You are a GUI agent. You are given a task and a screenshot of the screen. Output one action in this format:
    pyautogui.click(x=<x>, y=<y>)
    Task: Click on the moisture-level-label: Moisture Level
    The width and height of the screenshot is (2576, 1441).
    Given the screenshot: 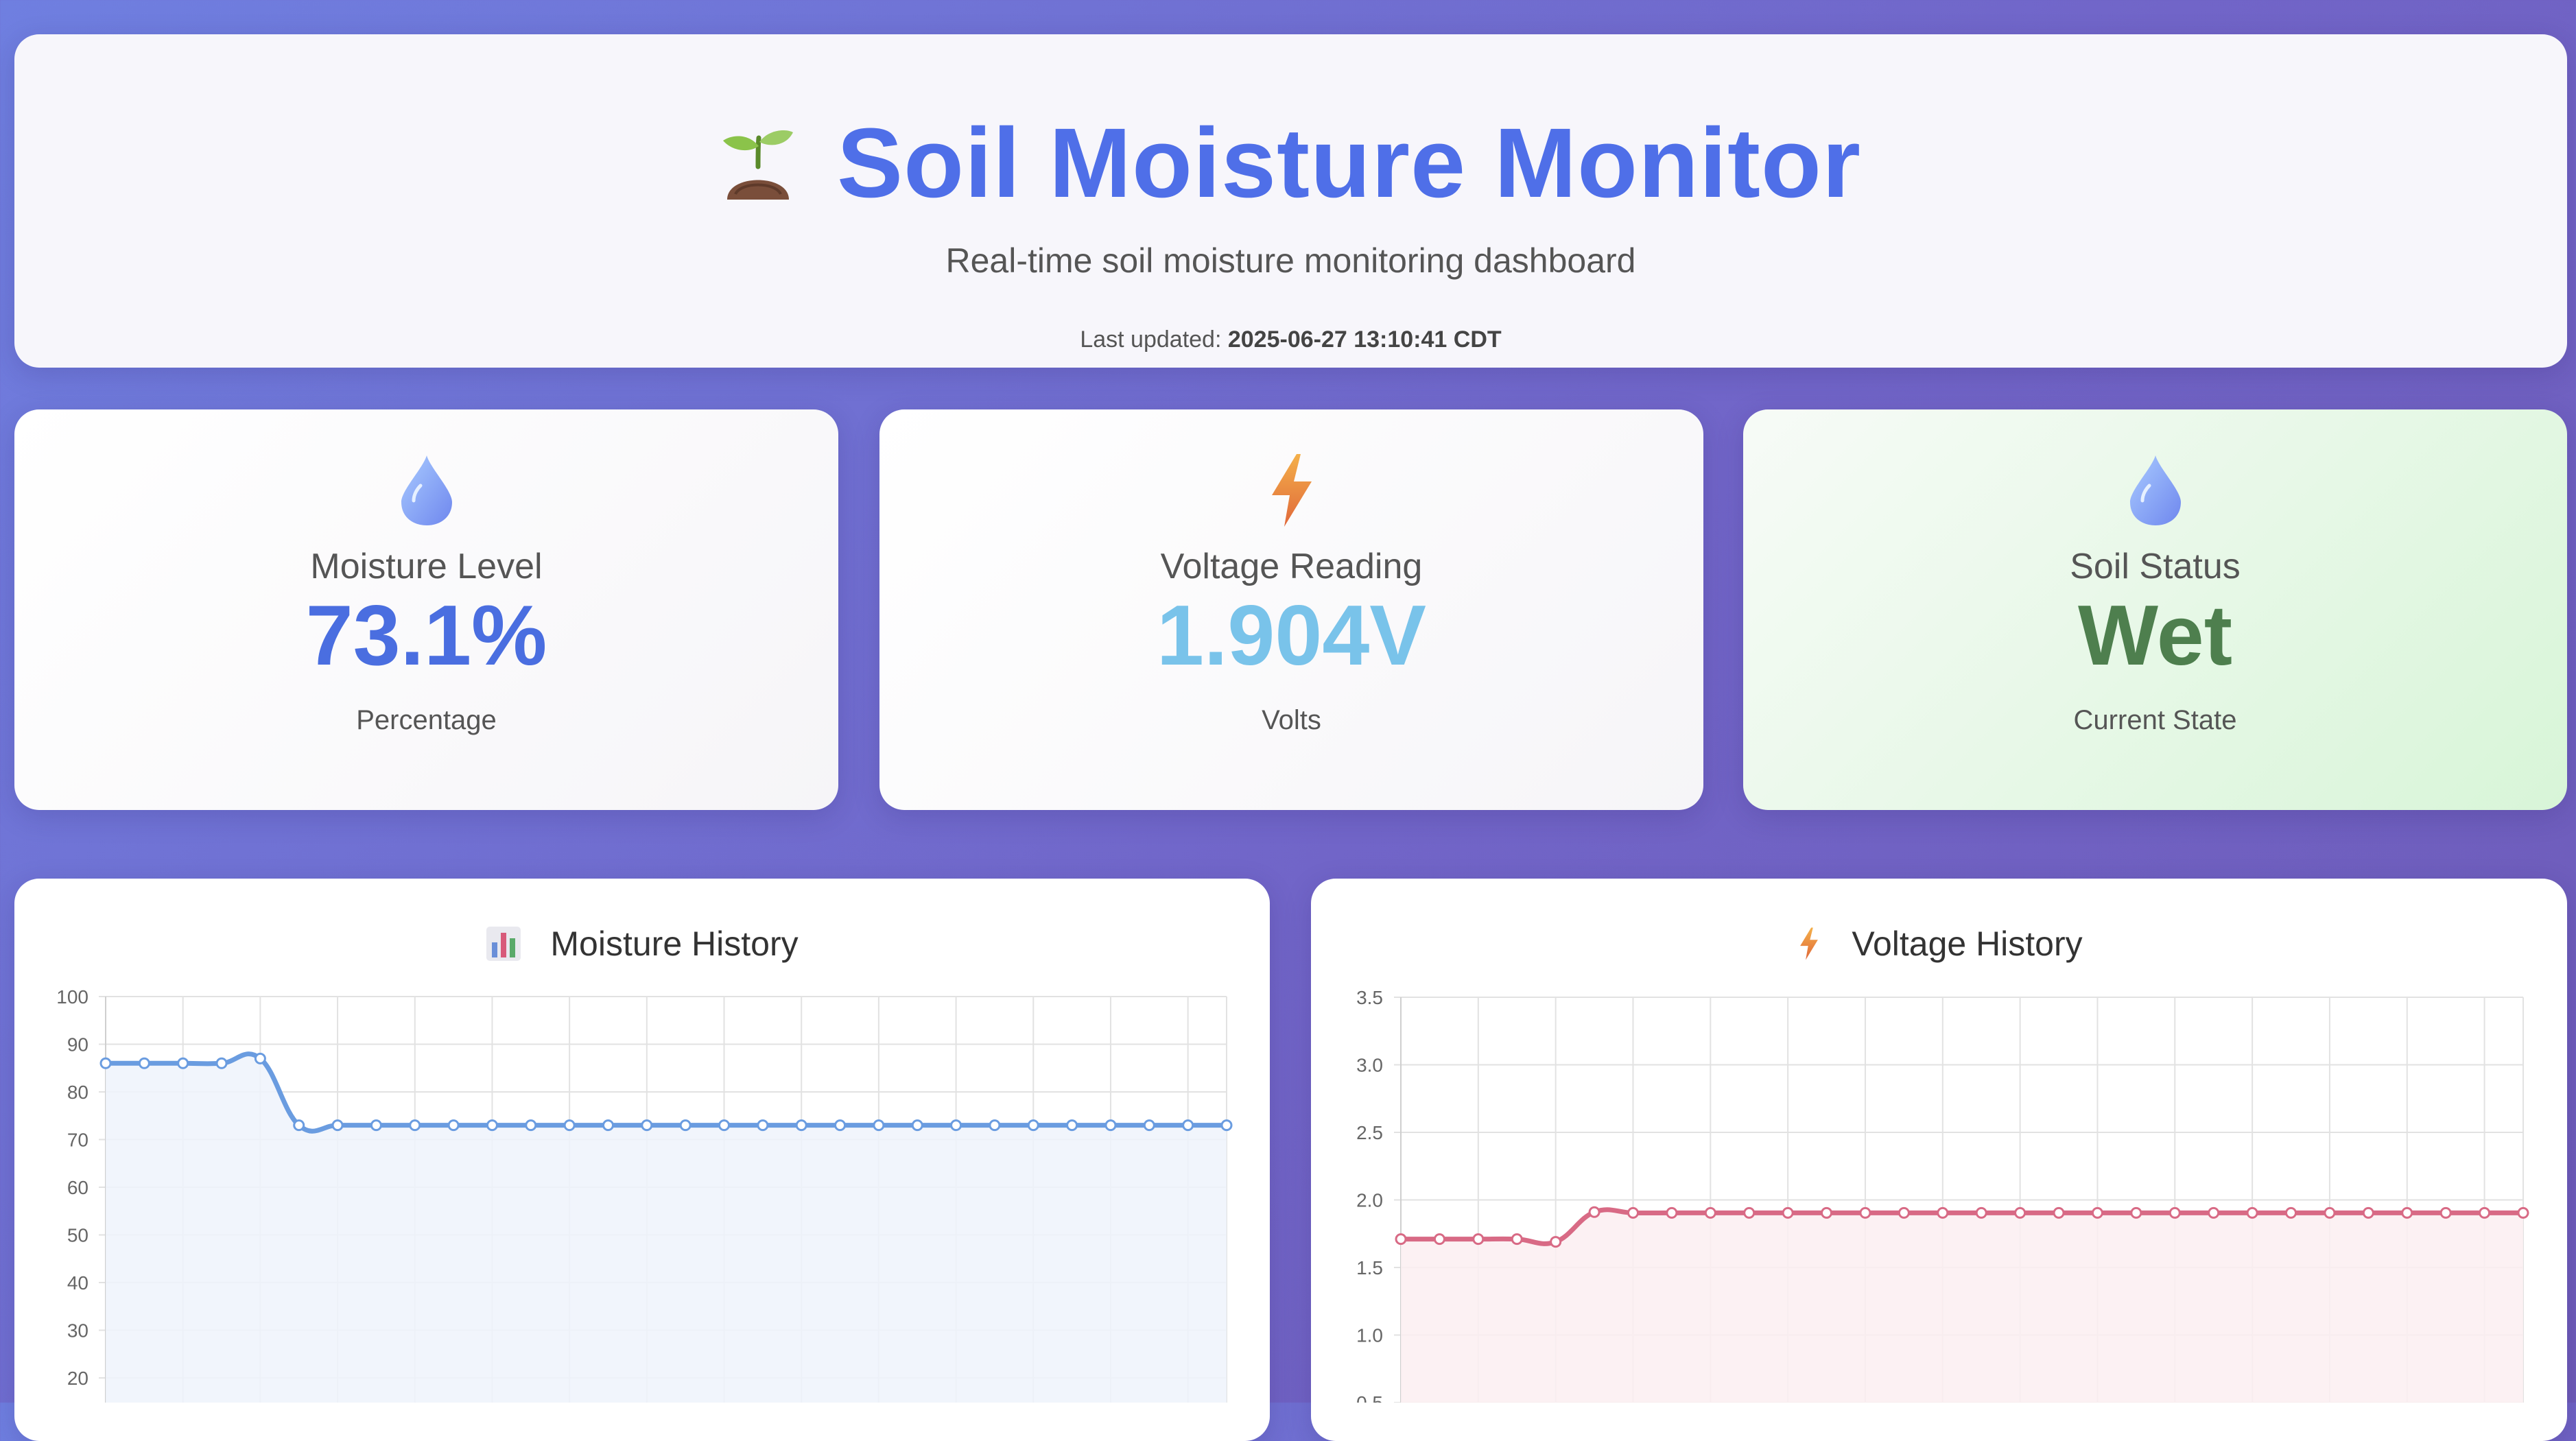 What is the action you would take?
    pyautogui.click(x=426, y=566)
    